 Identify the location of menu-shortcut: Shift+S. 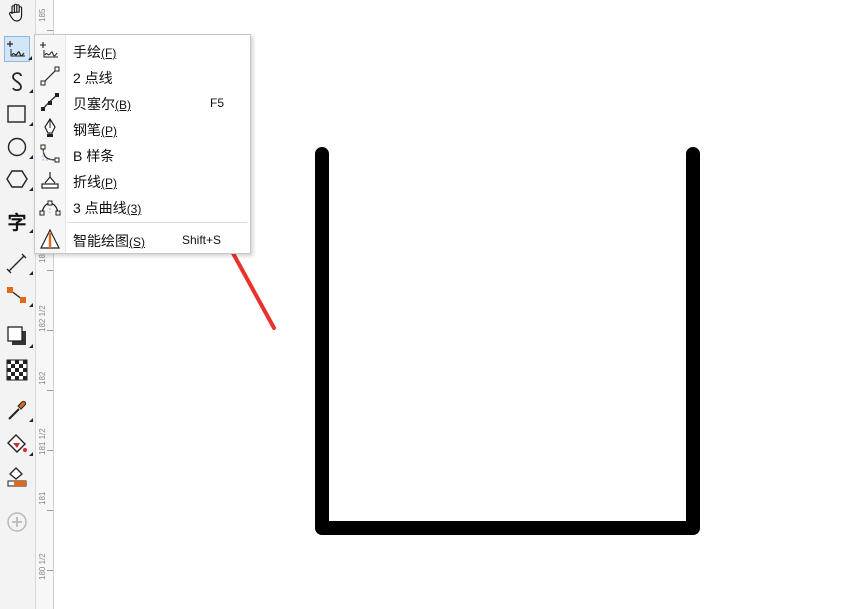
(202, 240).